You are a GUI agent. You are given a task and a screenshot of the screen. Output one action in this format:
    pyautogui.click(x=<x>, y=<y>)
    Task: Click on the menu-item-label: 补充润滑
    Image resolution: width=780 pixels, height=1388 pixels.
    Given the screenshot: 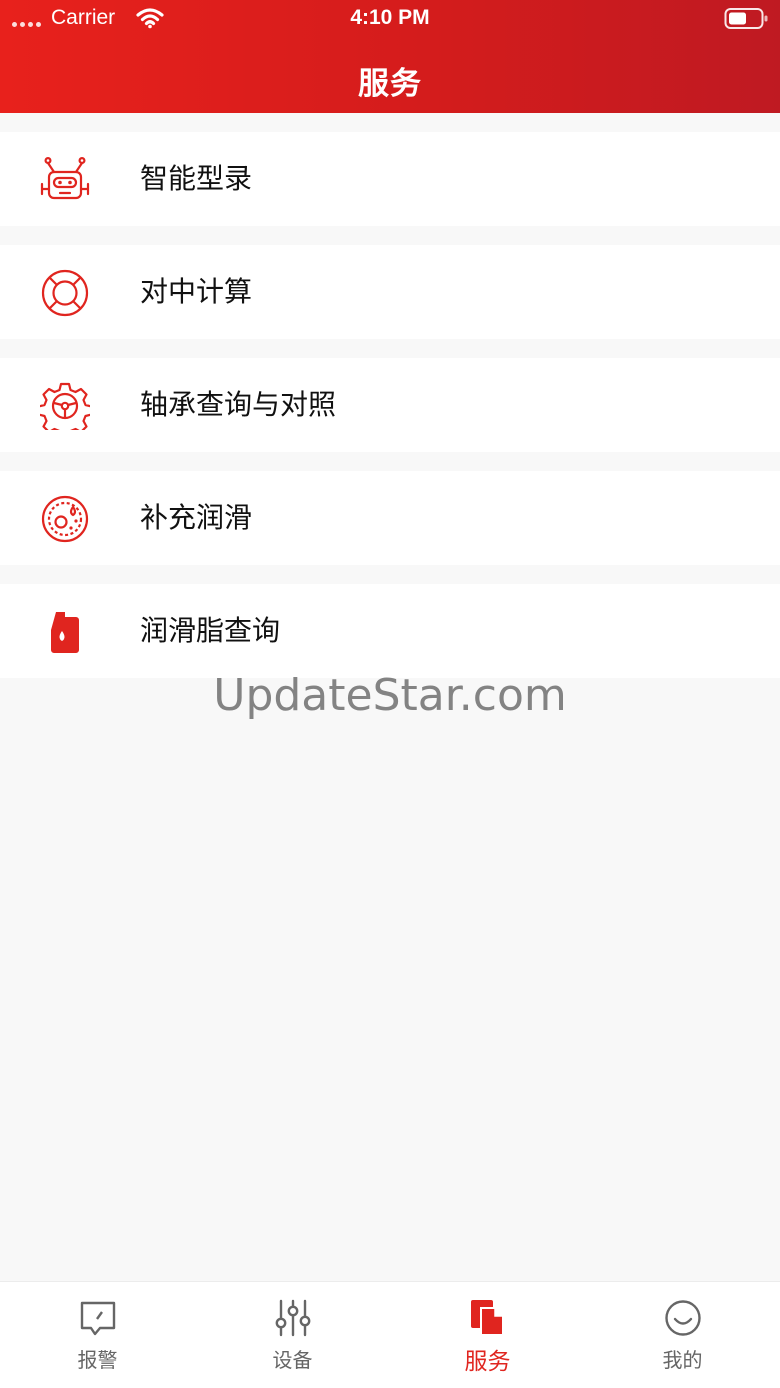 What is the action you would take?
    pyautogui.click(x=196, y=517)
    